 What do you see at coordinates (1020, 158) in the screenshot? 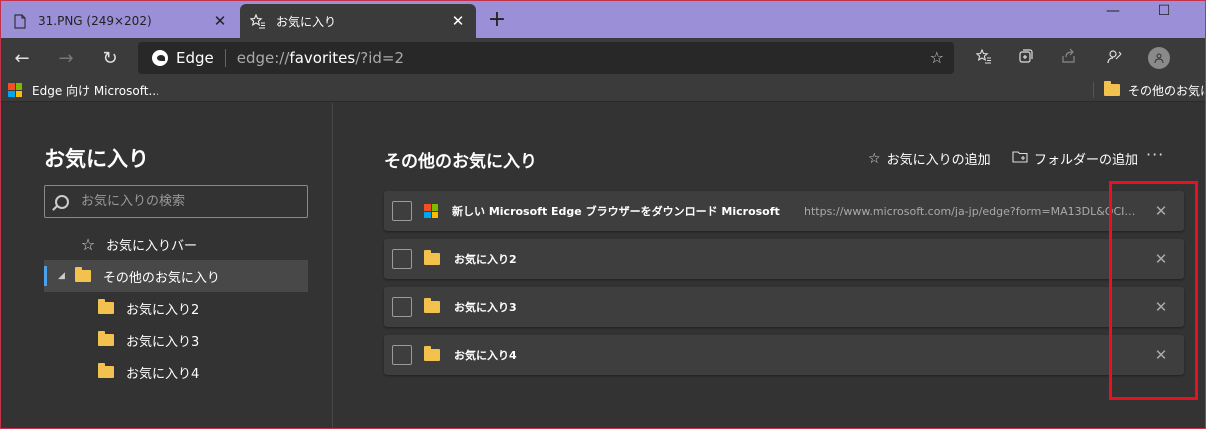
I see `folder-add-icon` at bounding box center [1020, 158].